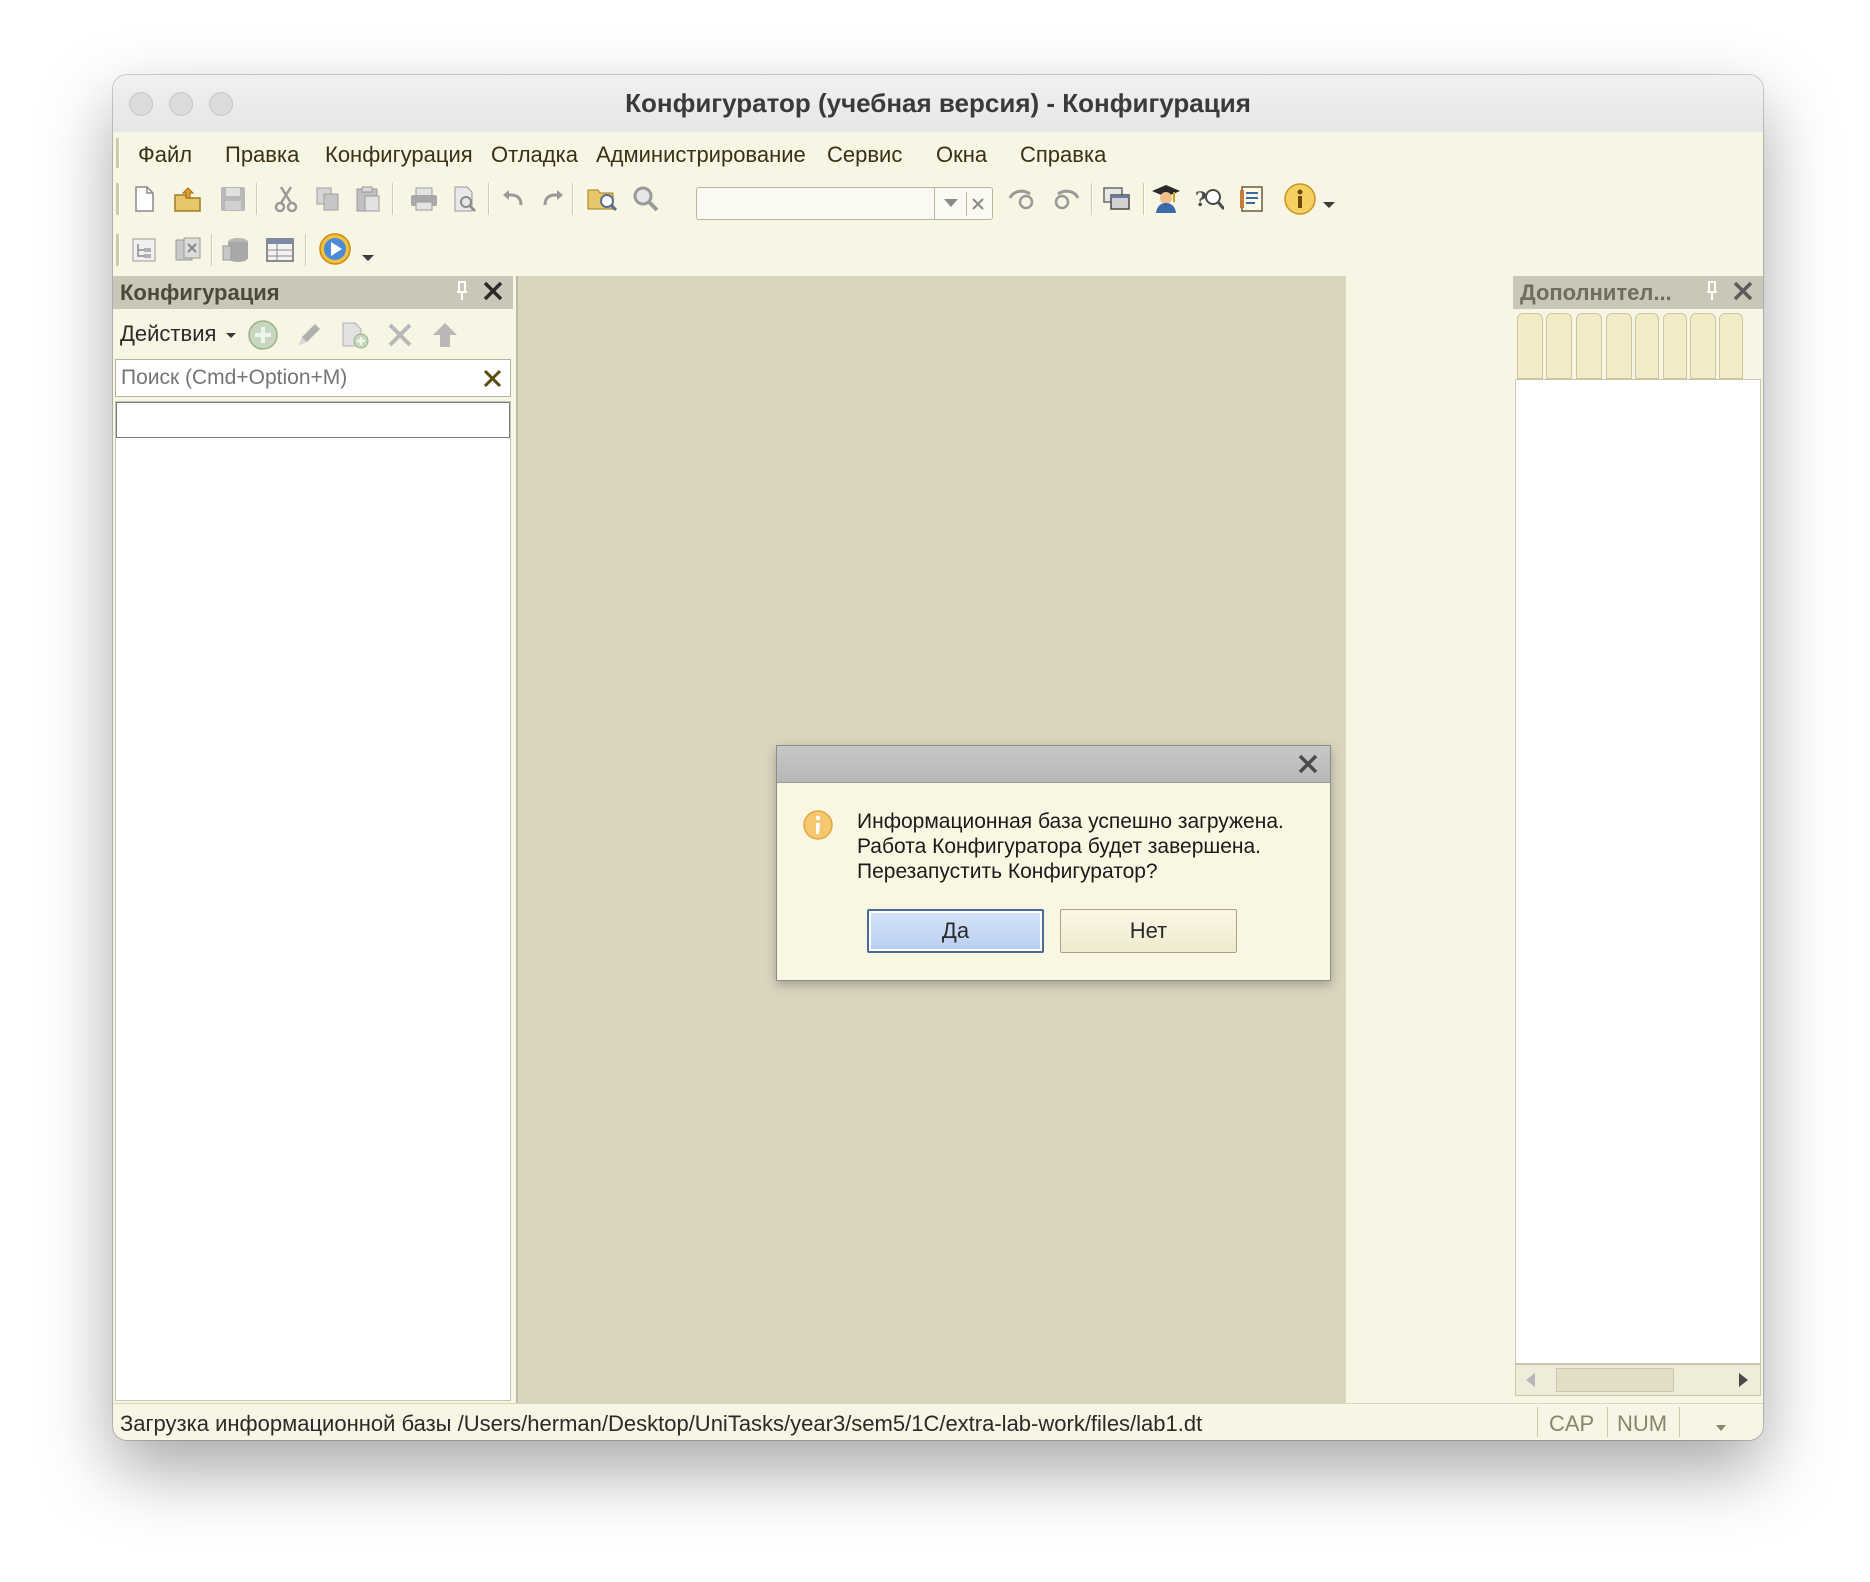 The width and height of the screenshot is (1870, 1582). I want to click on search-forward-icon, so click(1065, 199).